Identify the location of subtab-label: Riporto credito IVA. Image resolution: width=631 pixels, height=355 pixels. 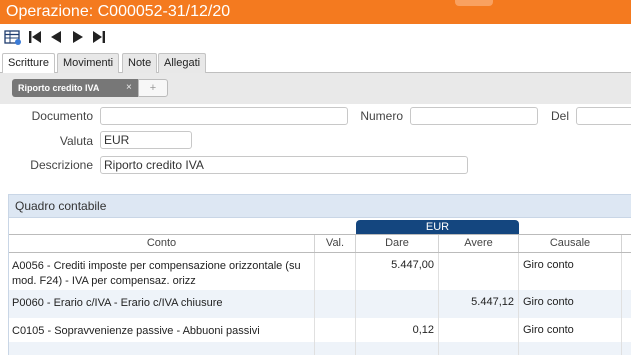
(59, 88).